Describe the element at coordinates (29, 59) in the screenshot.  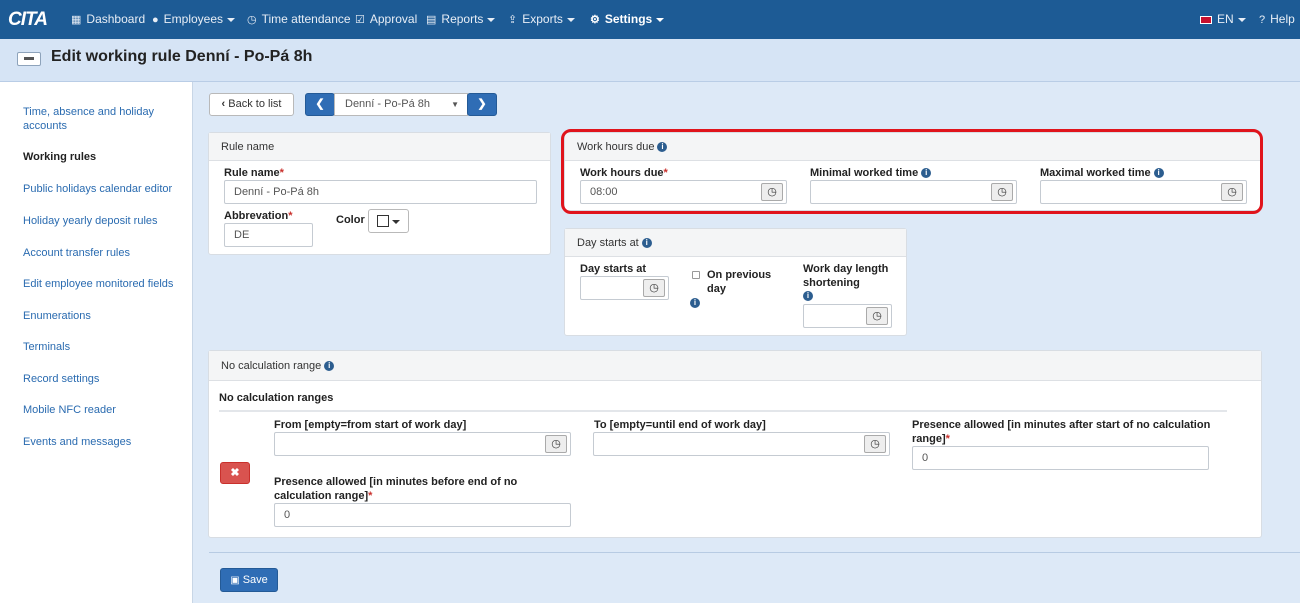
I see `keyboard-icon` at that location.